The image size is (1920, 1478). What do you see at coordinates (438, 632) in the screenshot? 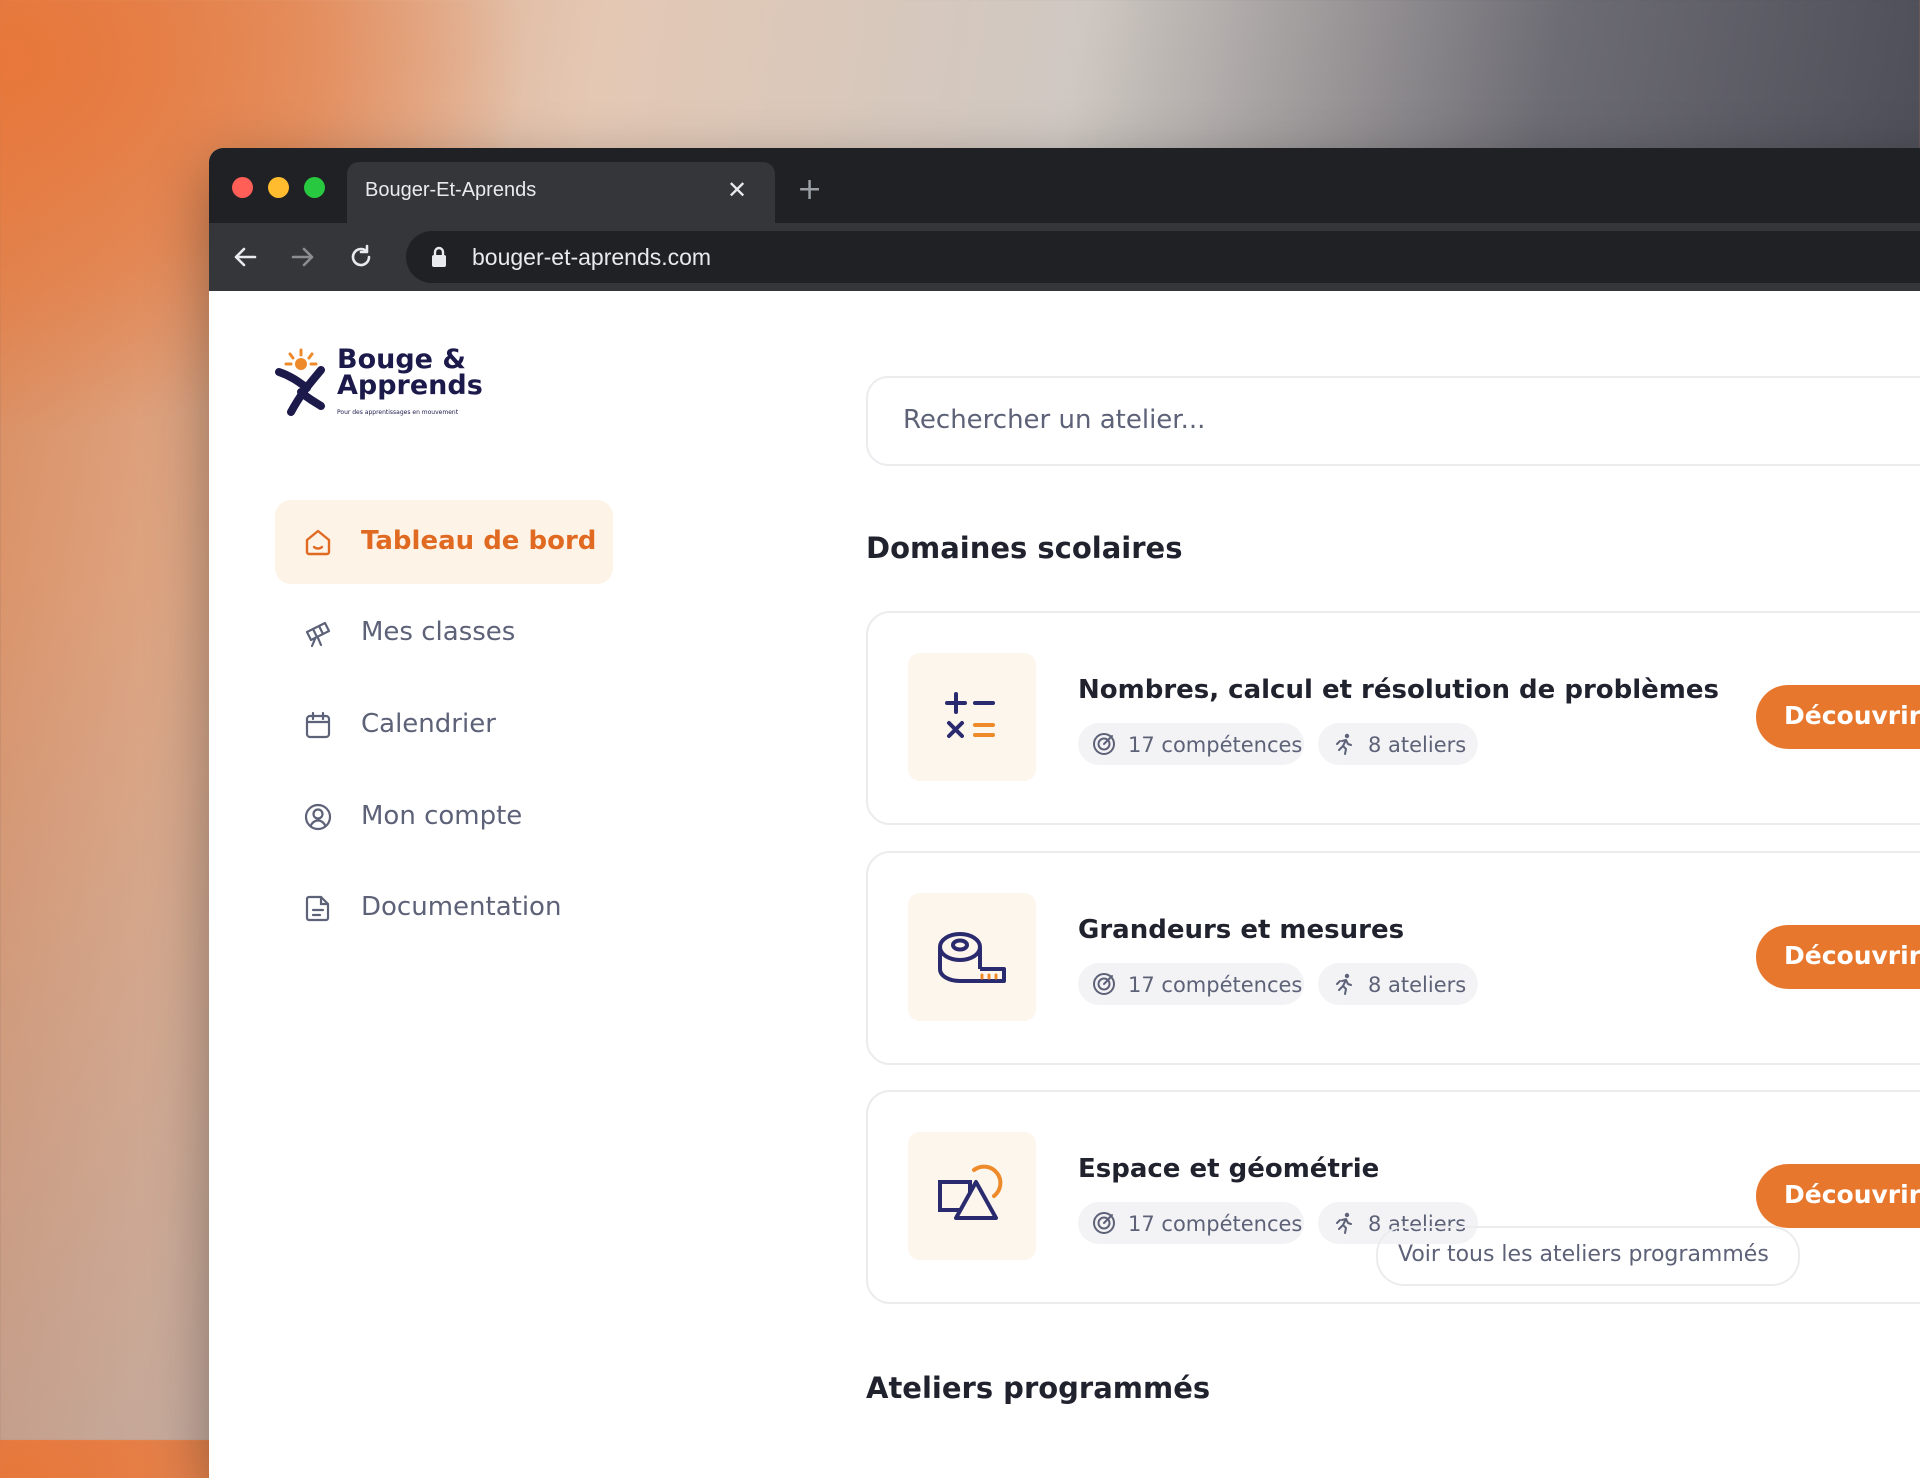
I see `sidebar-item-label: Mes classes` at bounding box center [438, 632].